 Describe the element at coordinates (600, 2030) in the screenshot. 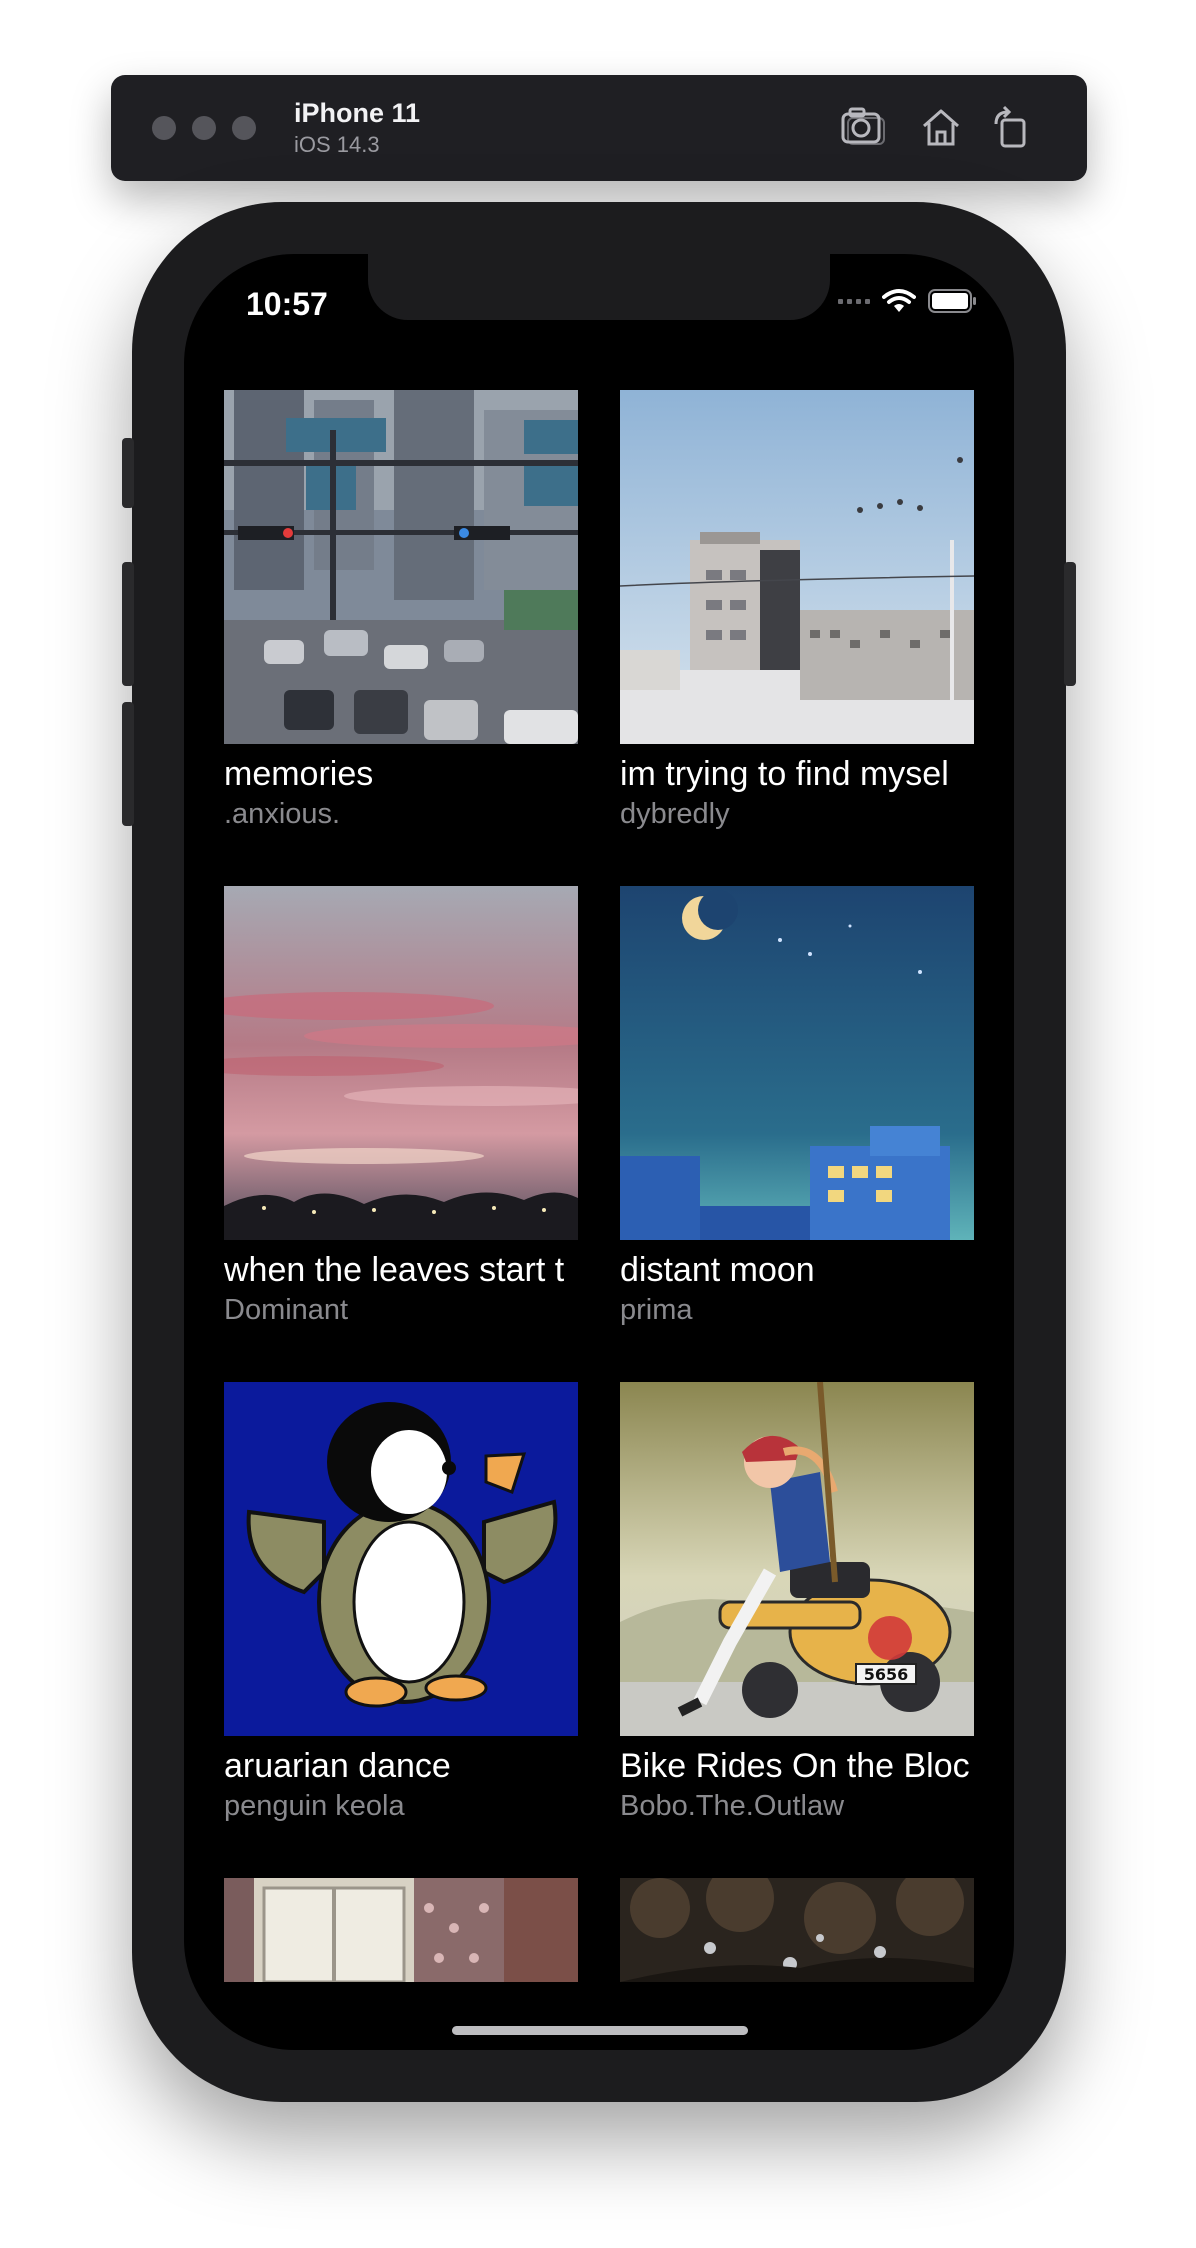

I see `home-indicator` at that location.